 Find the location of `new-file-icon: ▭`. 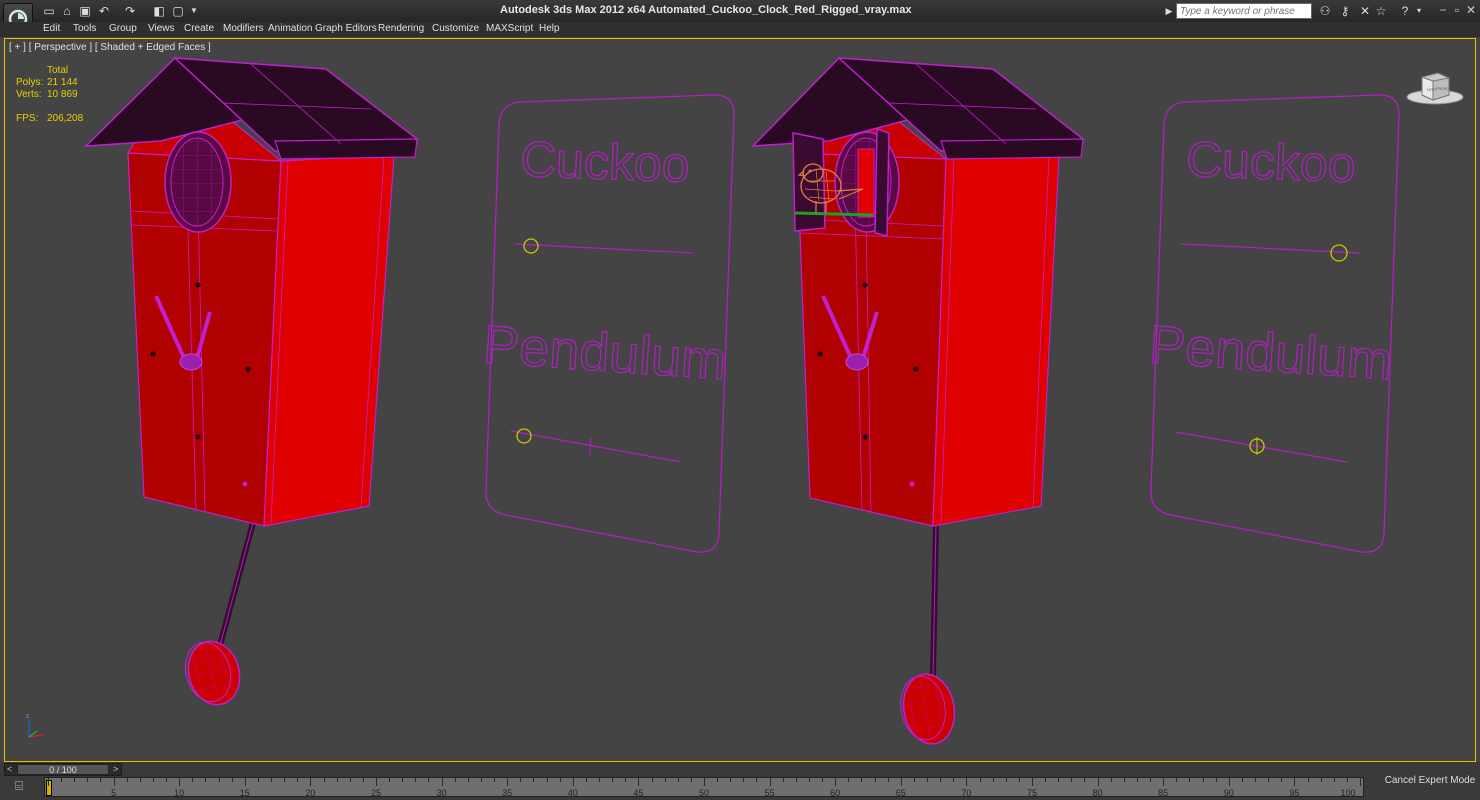

new-file-icon: ▭ is located at coordinates (49, 11).